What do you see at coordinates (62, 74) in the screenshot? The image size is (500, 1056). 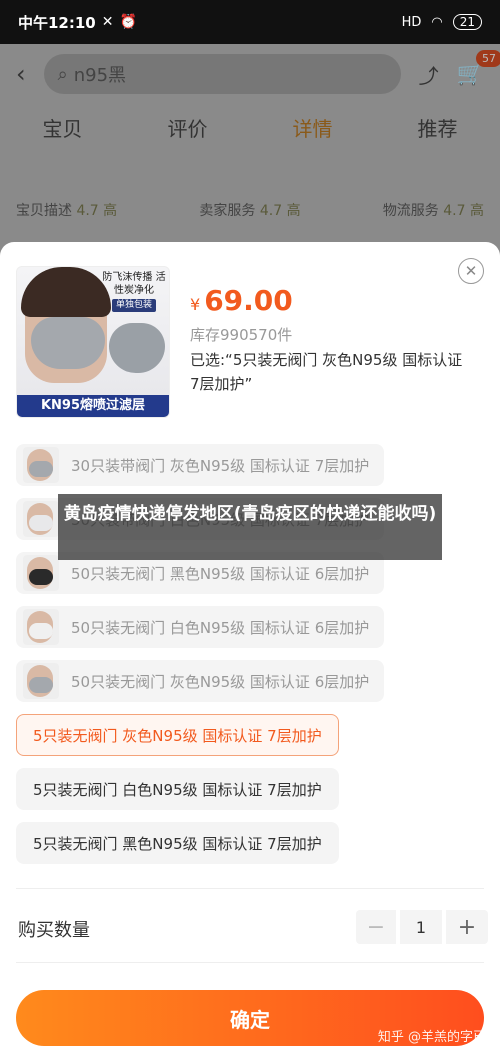 I see `search-icon: ⌕` at bounding box center [62, 74].